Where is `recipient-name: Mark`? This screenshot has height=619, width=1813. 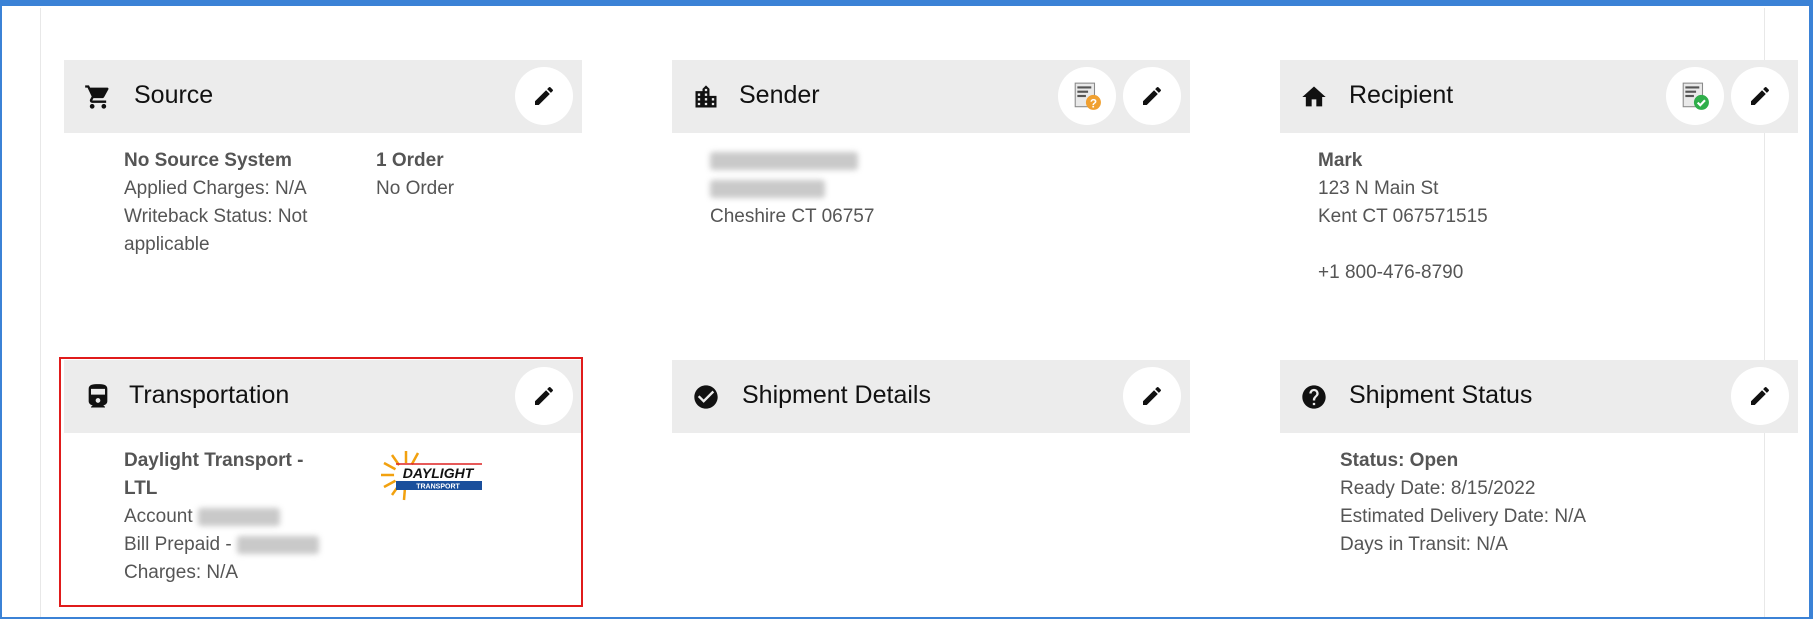
recipient-name: Mark is located at coordinates (1340, 160).